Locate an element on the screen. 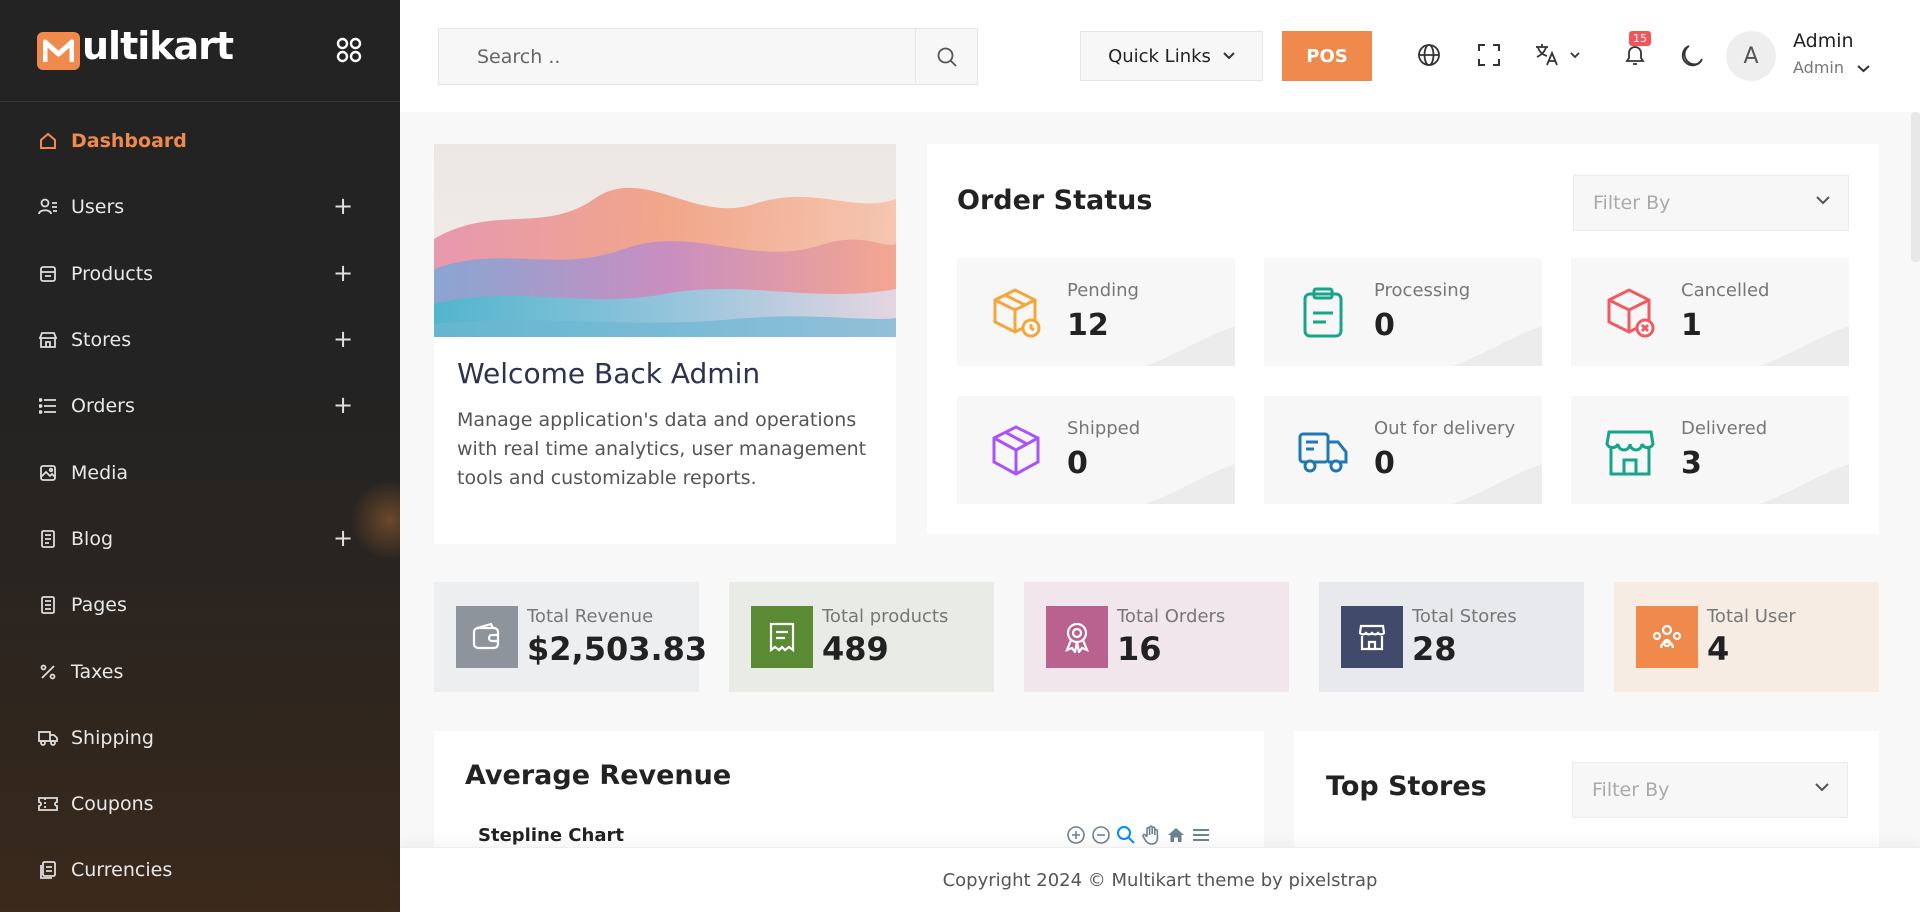  search-icon is located at coordinates (947, 57).